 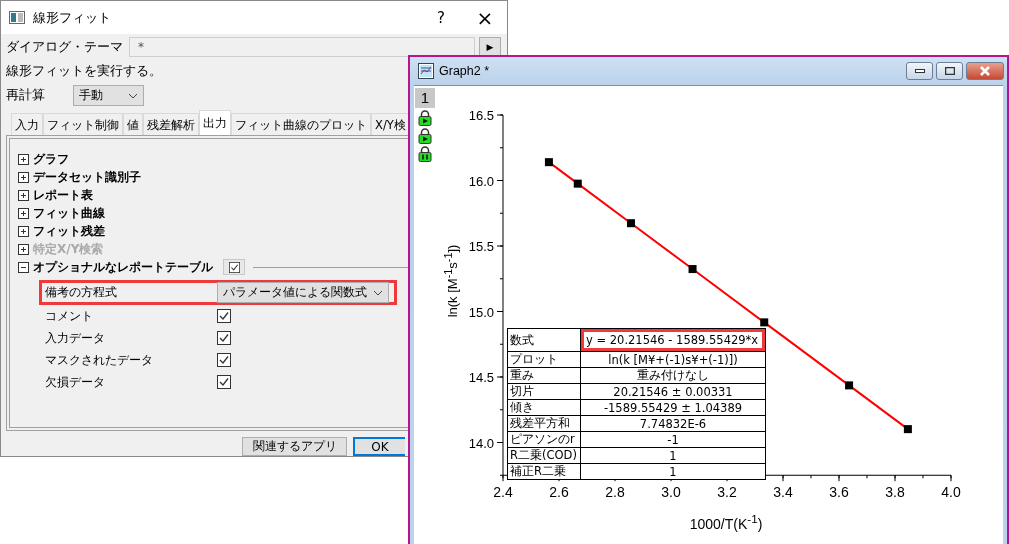 What do you see at coordinates (72, 17) in the screenshot?
I see `window-title: 線形フィット` at bounding box center [72, 17].